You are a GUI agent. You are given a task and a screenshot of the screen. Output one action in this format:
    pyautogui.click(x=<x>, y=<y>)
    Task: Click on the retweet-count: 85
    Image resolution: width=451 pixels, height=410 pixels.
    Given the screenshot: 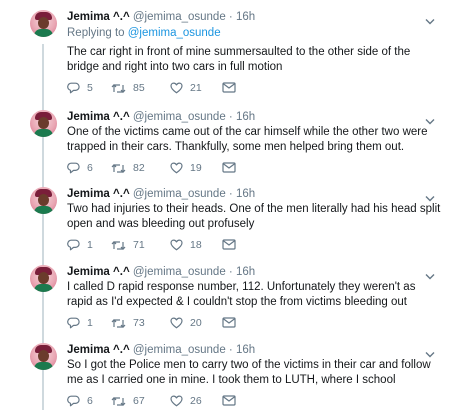 What is the action you would take?
    pyautogui.click(x=139, y=88)
    